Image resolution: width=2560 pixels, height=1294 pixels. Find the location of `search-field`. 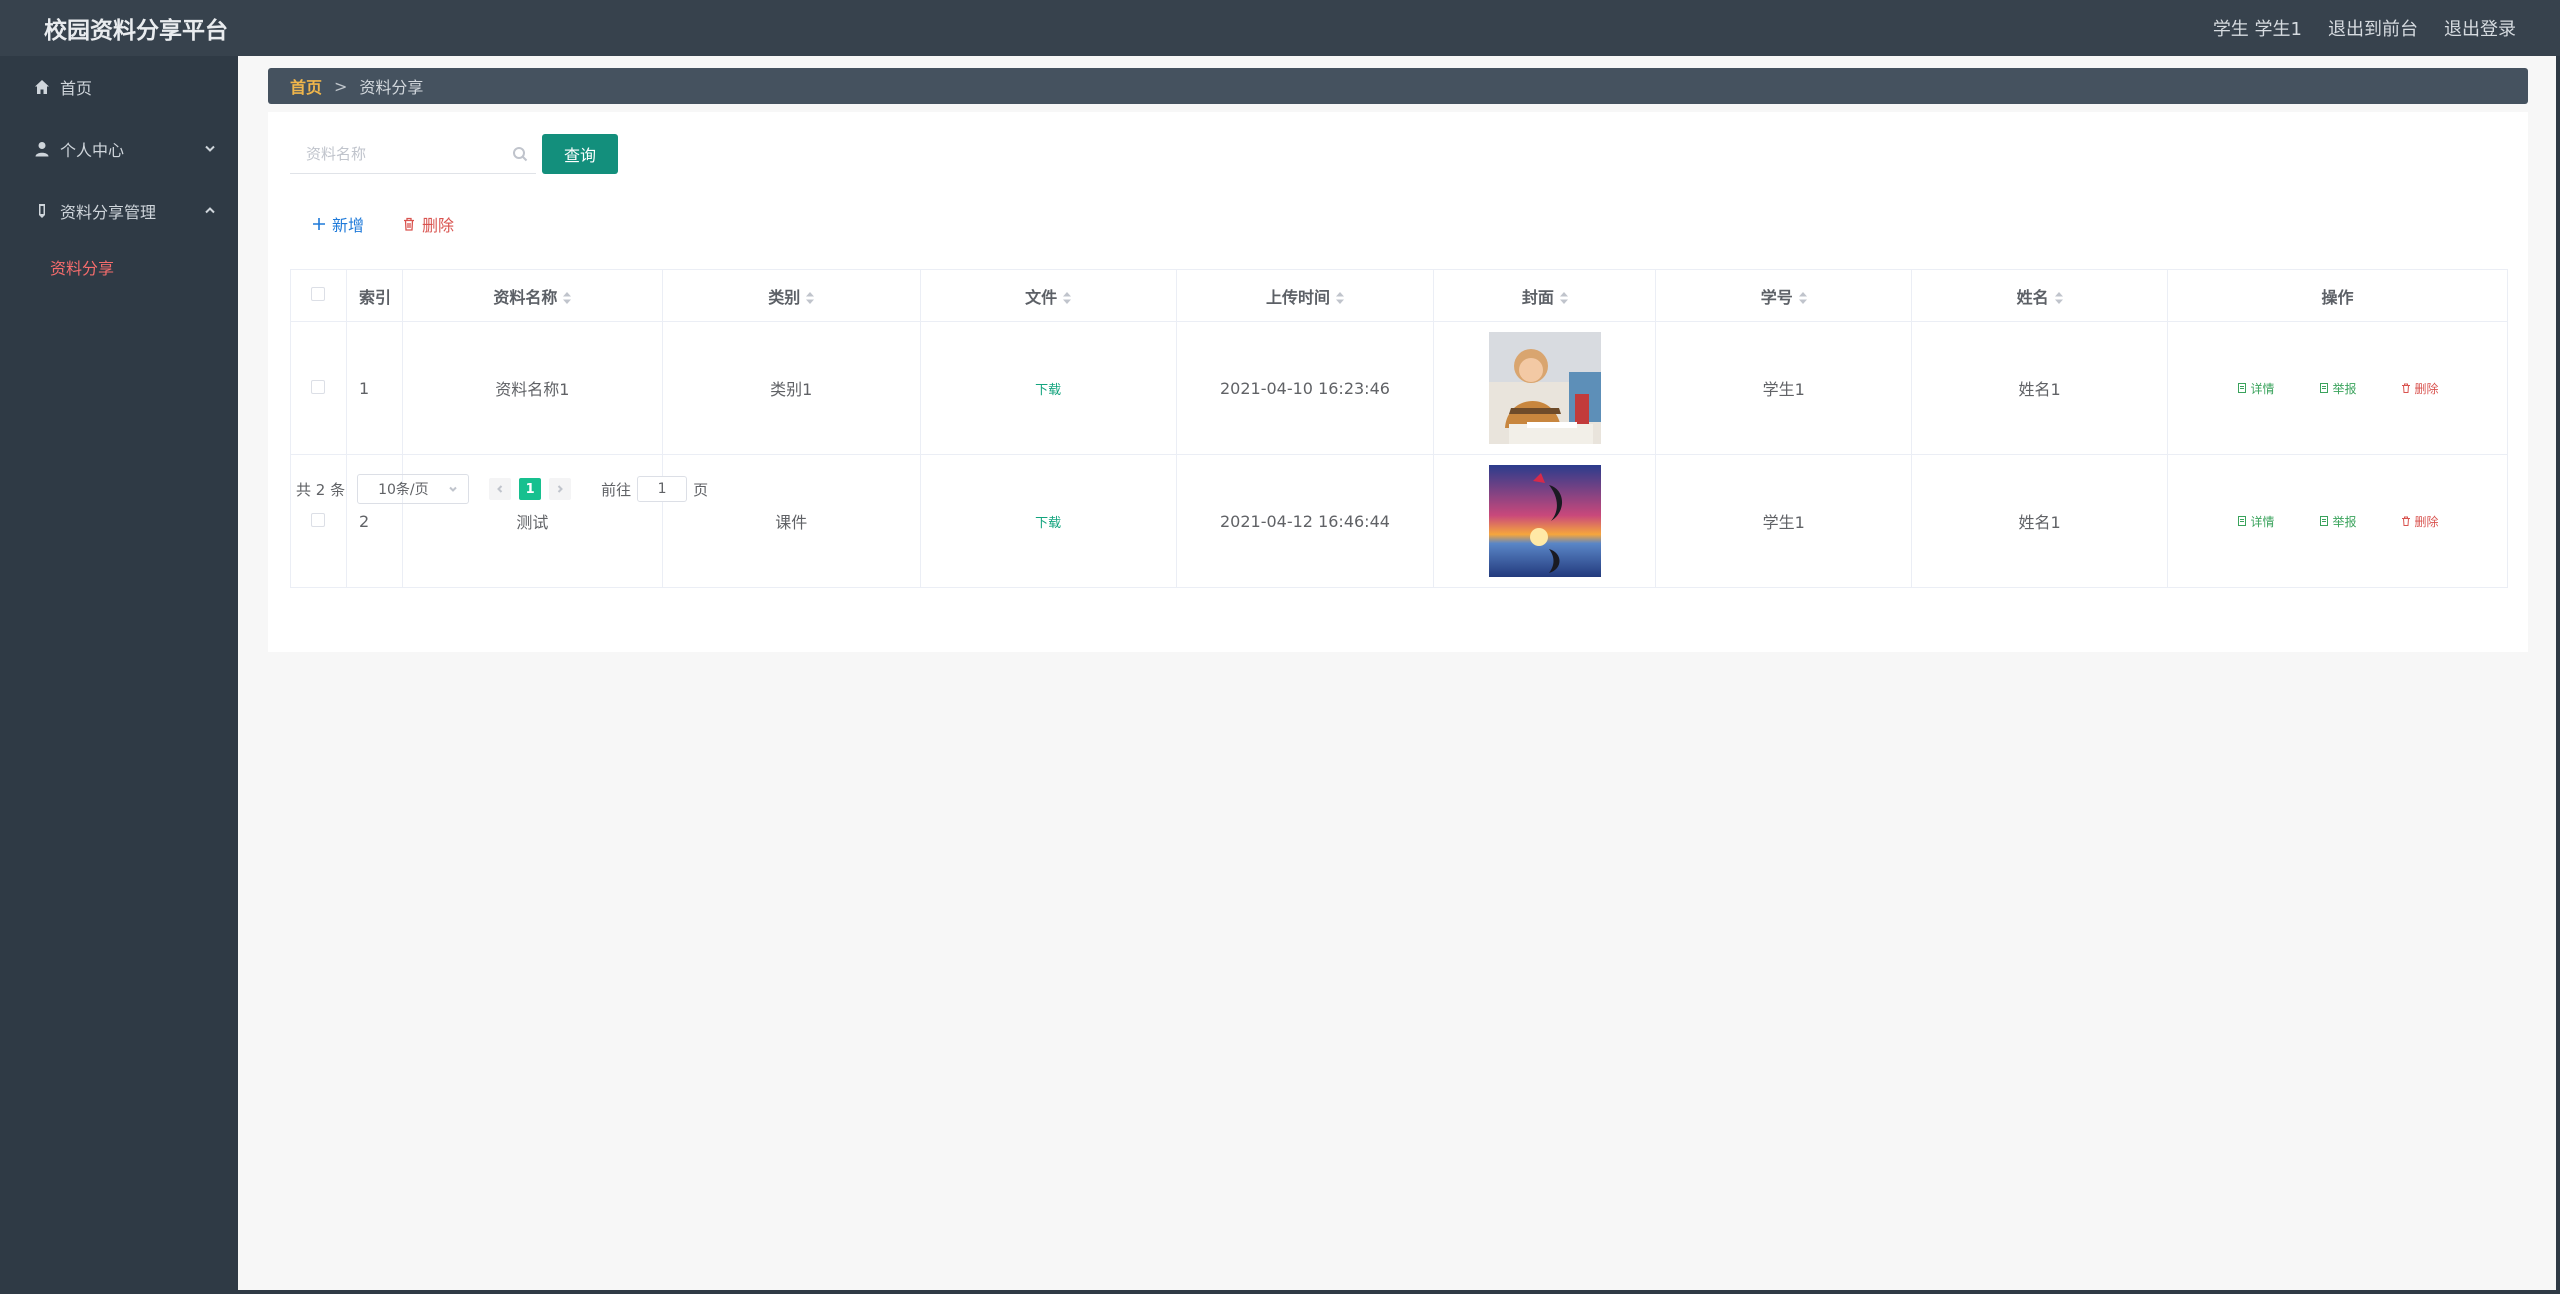

search-field is located at coordinates (413, 154).